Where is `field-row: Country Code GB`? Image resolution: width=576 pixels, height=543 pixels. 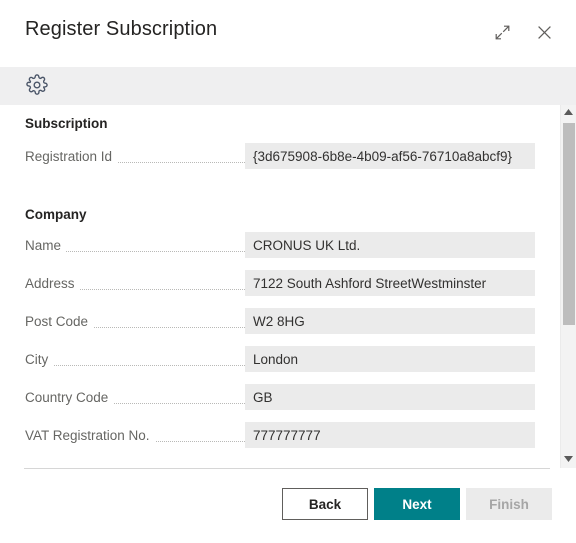 field-row: Country Code GB is located at coordinates (288, 397).